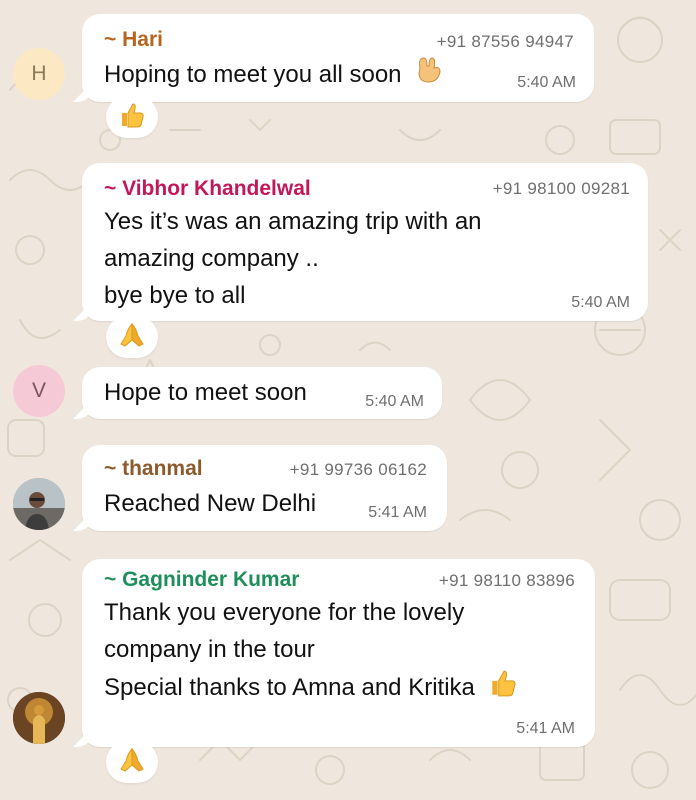 This screenshot has height=800, width=696. Describe the element at coordinates (211, 258) in the screenshot. I see `message-line: amazing company ..` at that location.